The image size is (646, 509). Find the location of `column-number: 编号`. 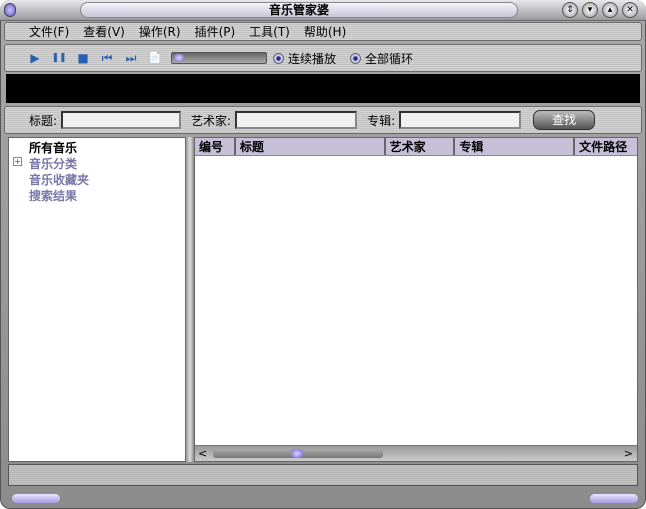

column-number: 编号 is located at coordinates (215, 146).